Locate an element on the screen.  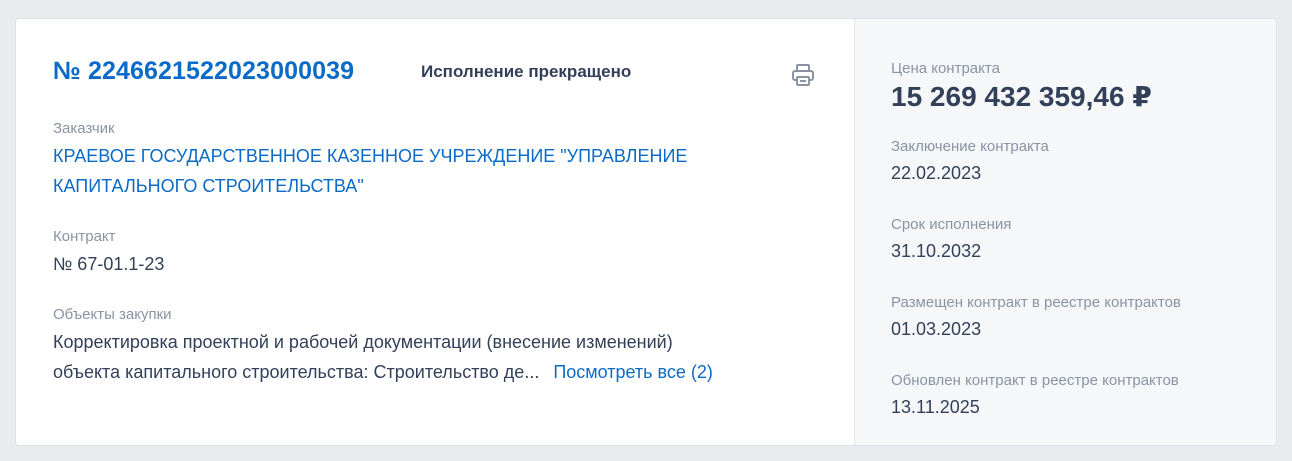
posted-value: 01.03.2023 is located at coordinates (936, 329).